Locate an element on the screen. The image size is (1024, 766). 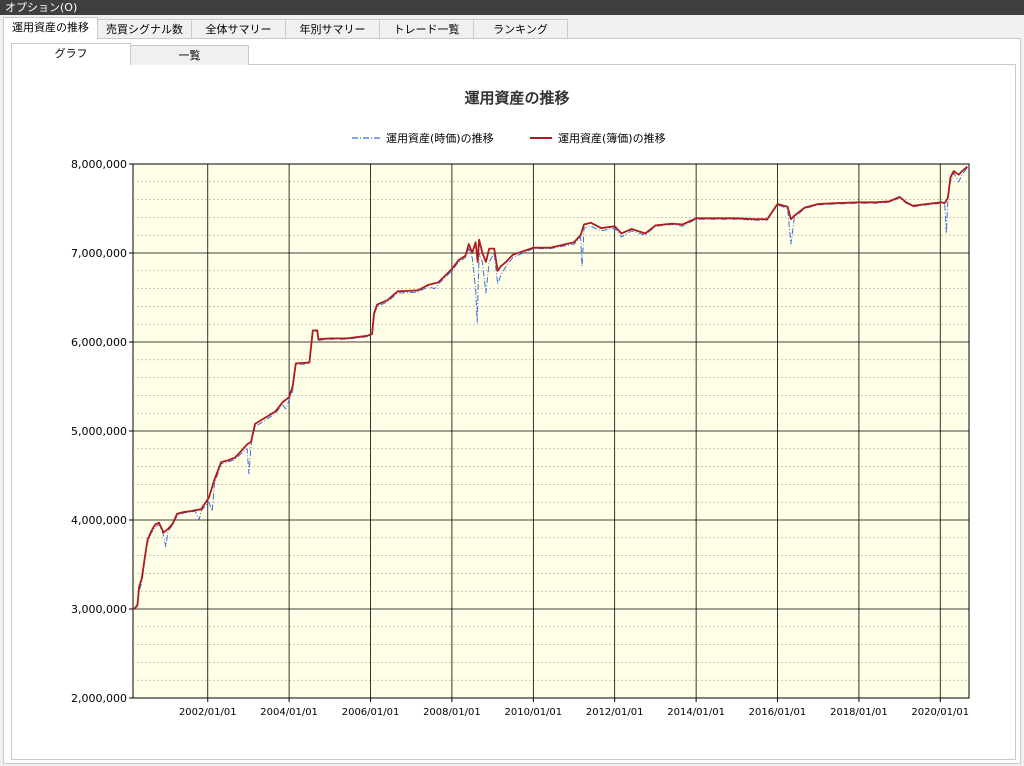
tab-graph: グラフ is located at coordinates (71, 54).